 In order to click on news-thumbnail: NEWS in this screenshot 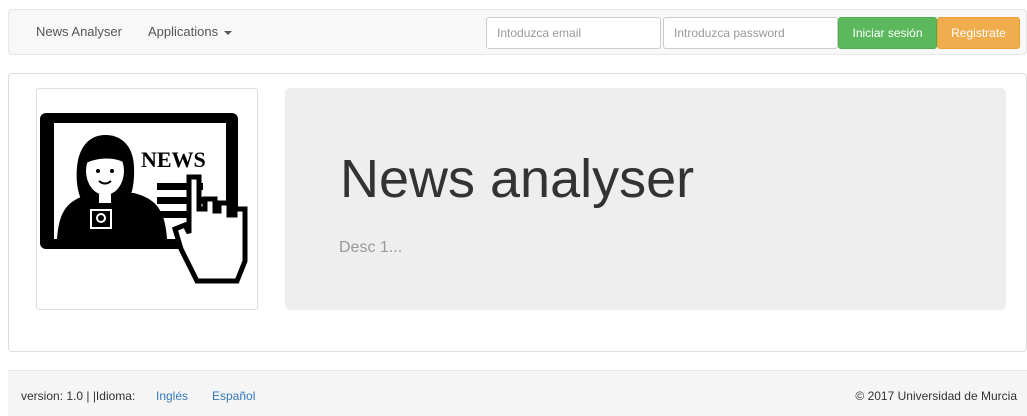, I will do `click(147, 199)`.